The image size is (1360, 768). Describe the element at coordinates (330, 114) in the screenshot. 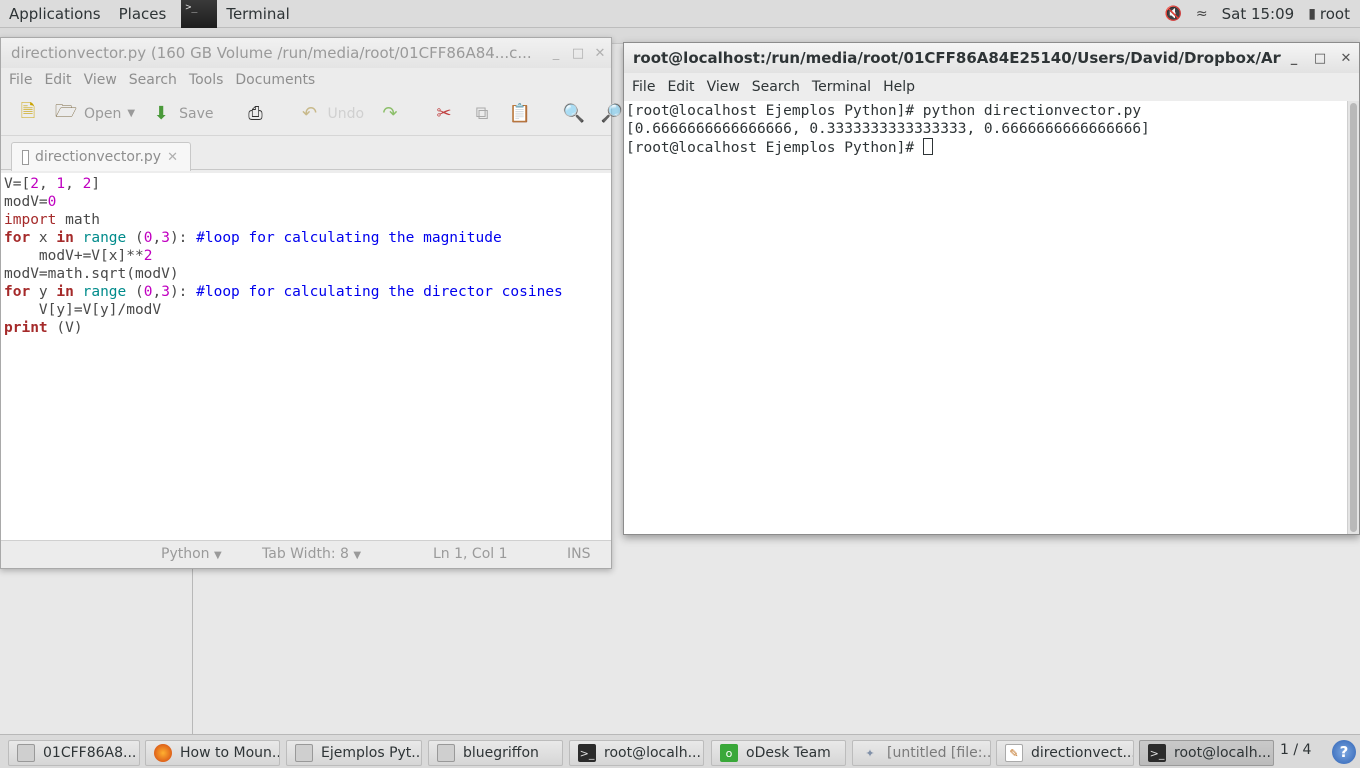

I see `undo-button: ↶ Undo` at that location.